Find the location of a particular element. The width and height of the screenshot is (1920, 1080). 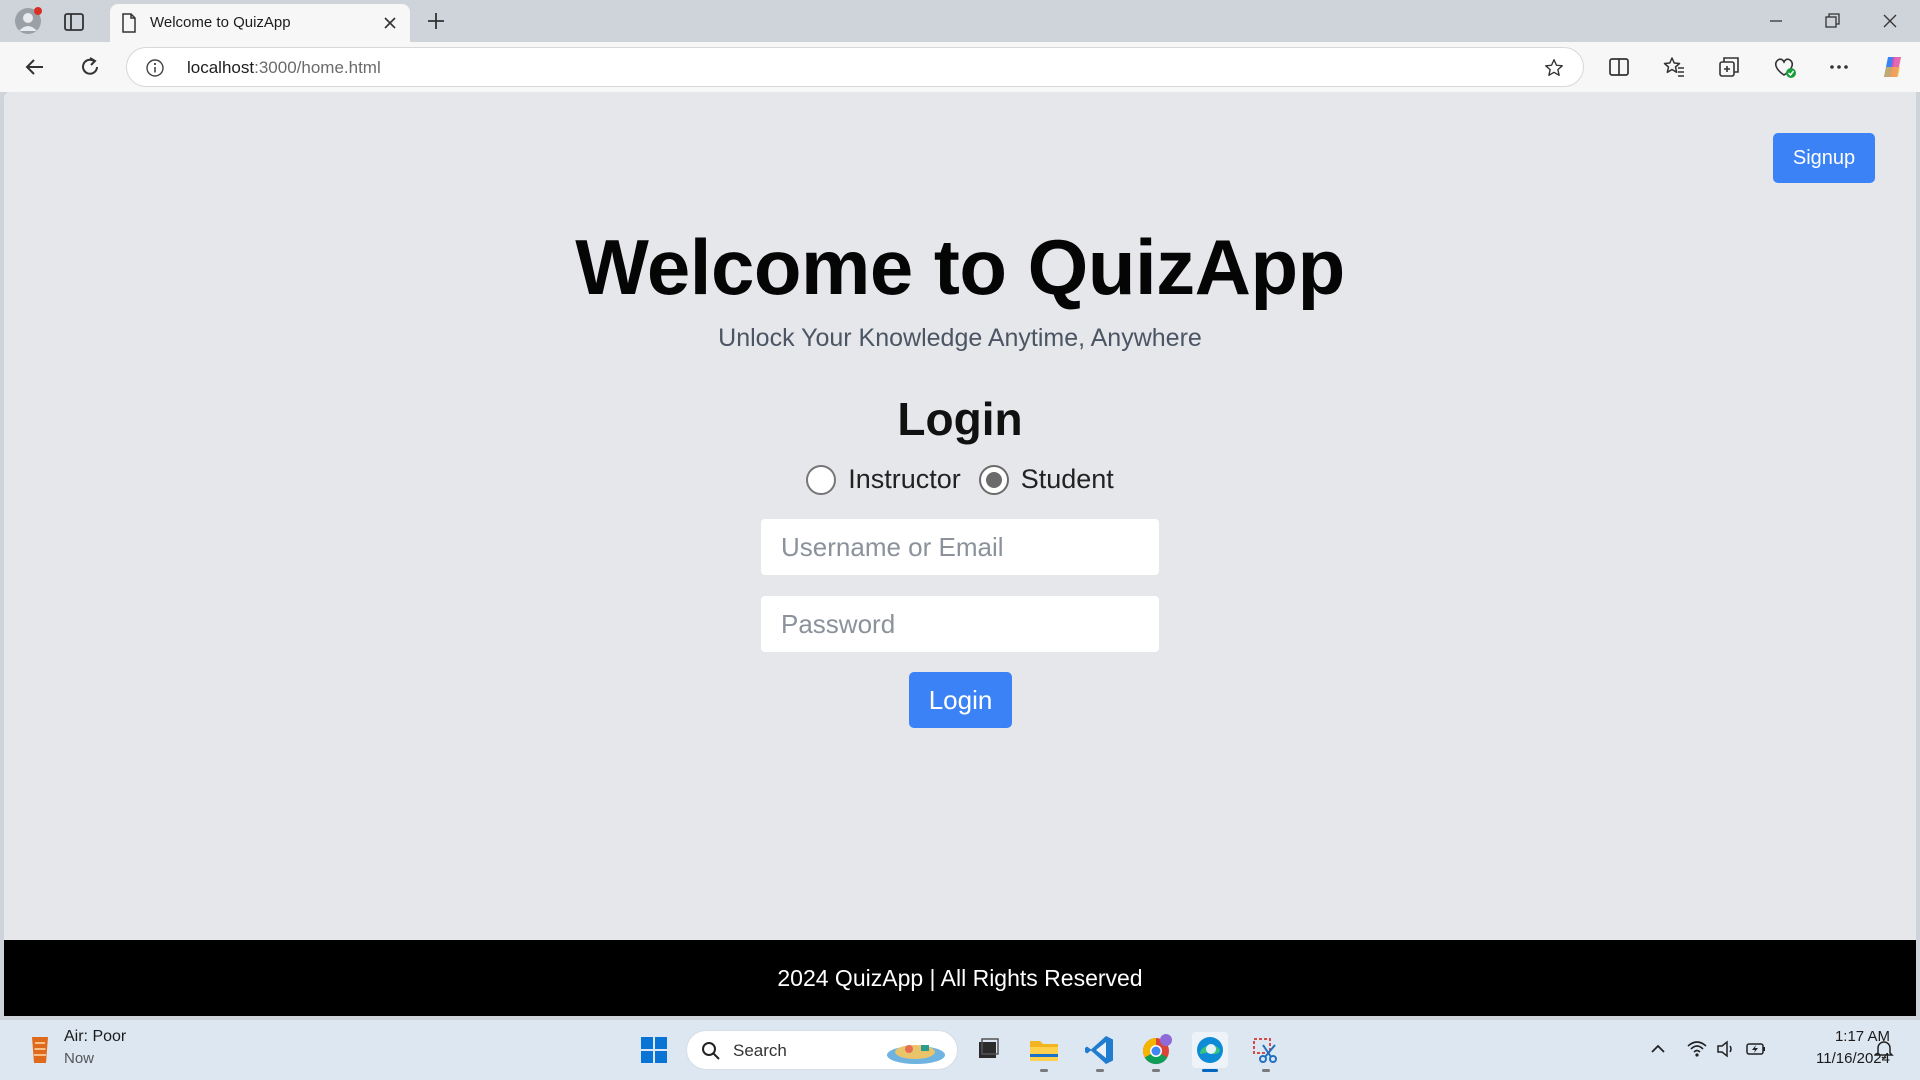

address-bar: localhost:3000/home.html is located at coordinates (855, 67).